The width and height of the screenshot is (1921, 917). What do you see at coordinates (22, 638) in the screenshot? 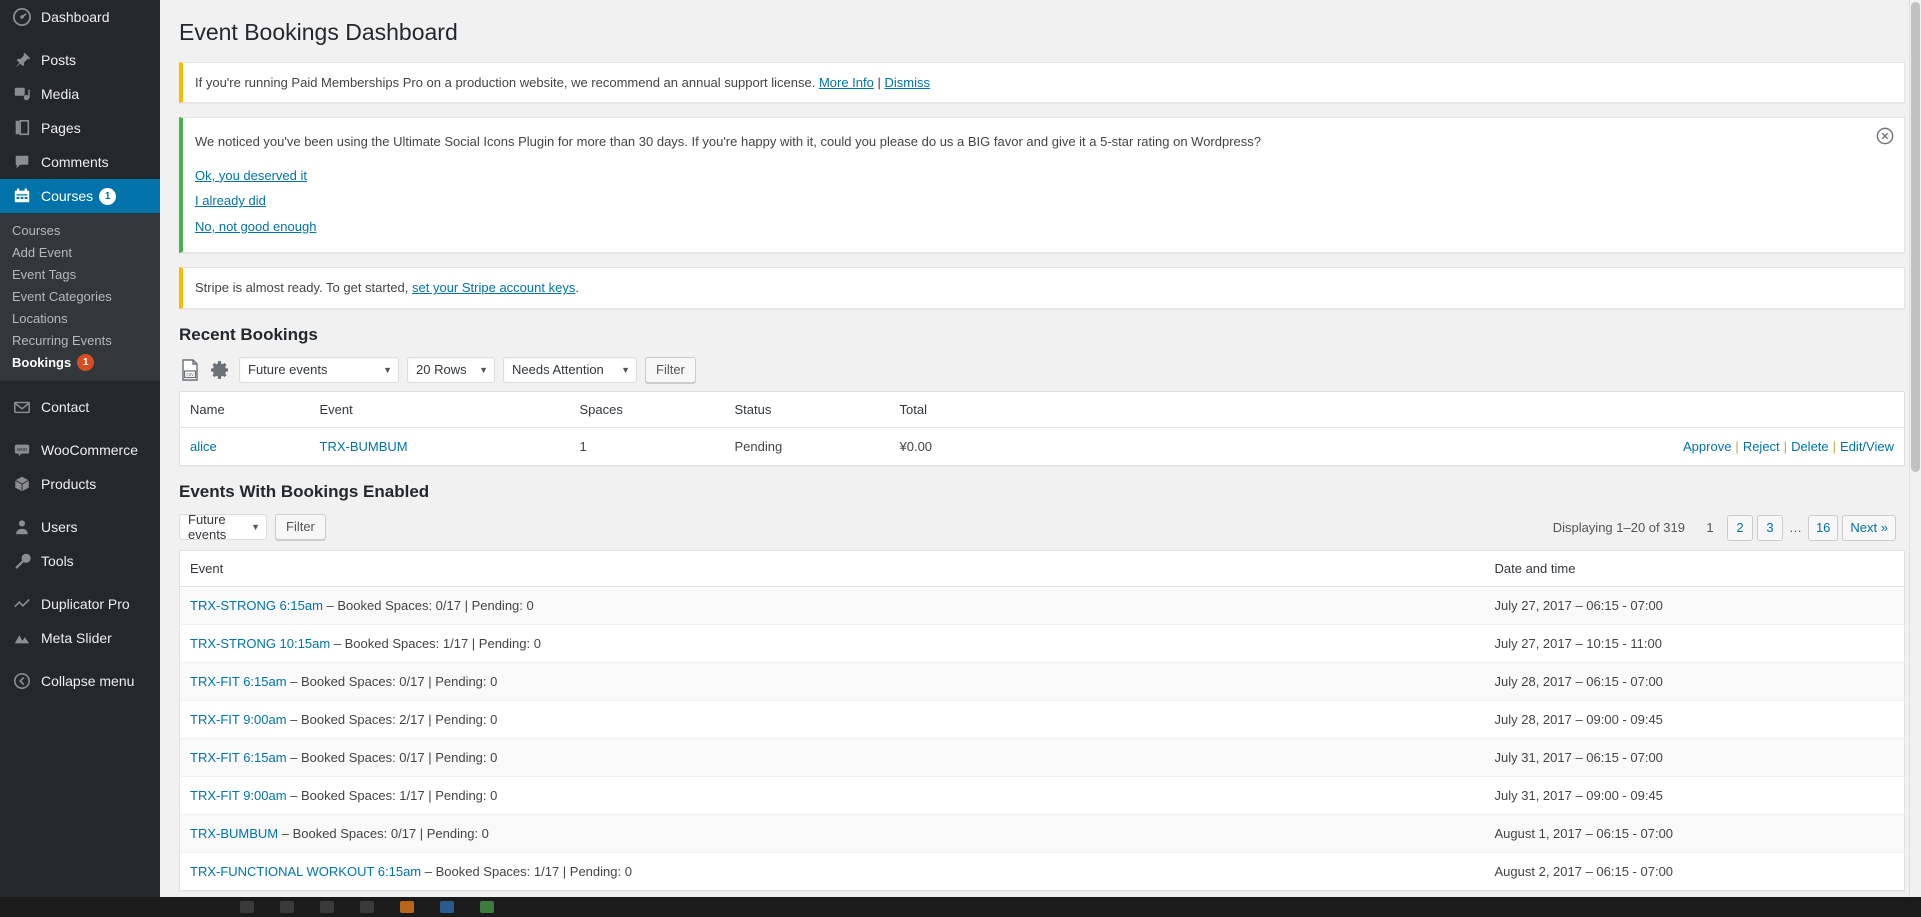
I see `slider-icon` at bounding box center [22, 638].